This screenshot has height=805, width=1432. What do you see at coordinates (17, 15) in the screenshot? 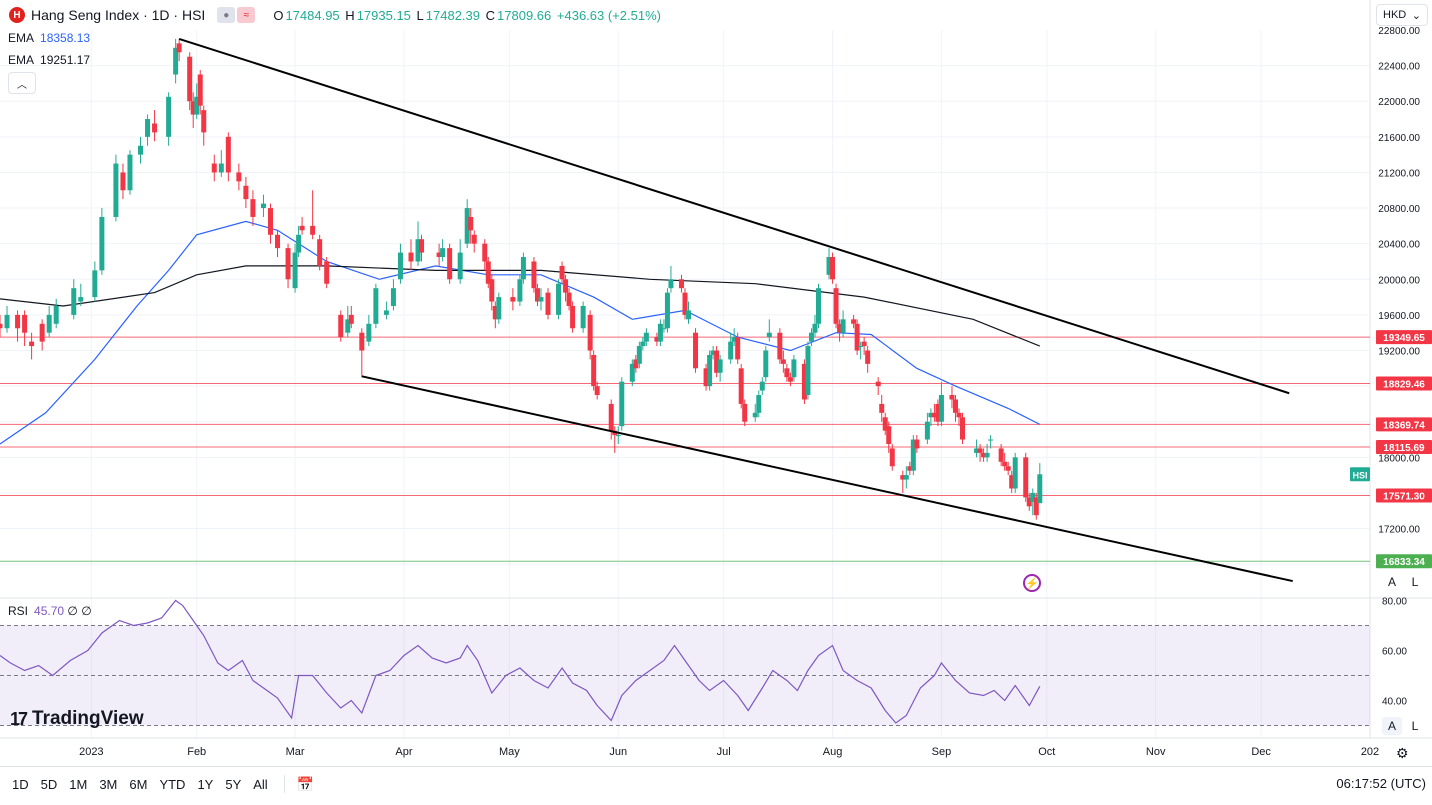
I see `symbol-logo: H` at bounding box center [17, 15].